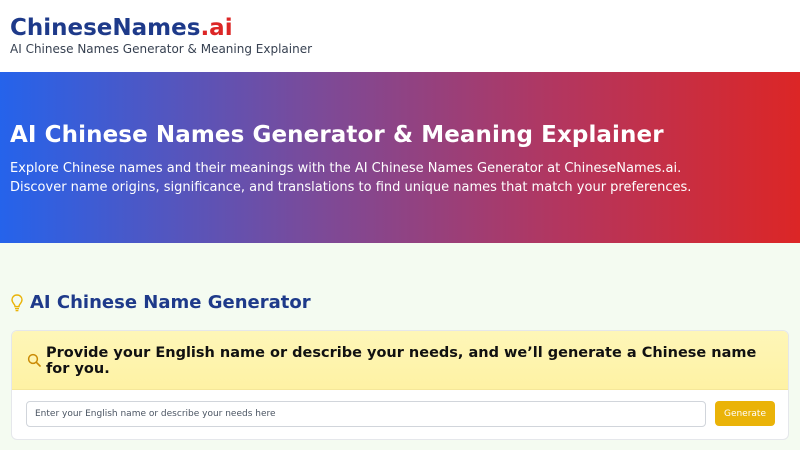 This screenshot has width=800, height=450. Describe the element at coordinates (745, 413) in the screenshot. I see `generate-button: Generate` at that location.